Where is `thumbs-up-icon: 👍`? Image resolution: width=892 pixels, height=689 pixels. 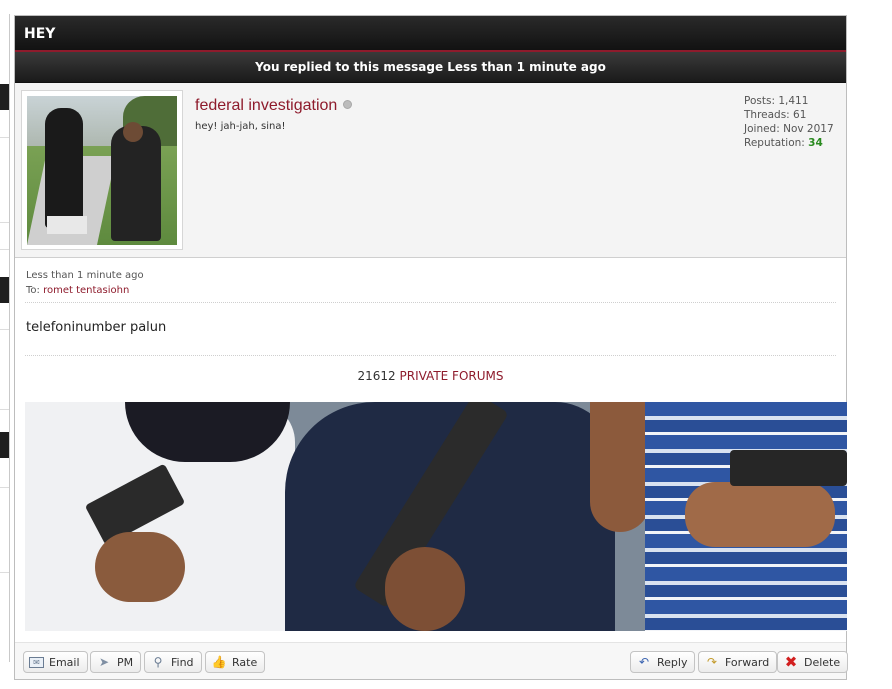
thumbs-up-icon: 👍 is located at coordinates (219, 662).